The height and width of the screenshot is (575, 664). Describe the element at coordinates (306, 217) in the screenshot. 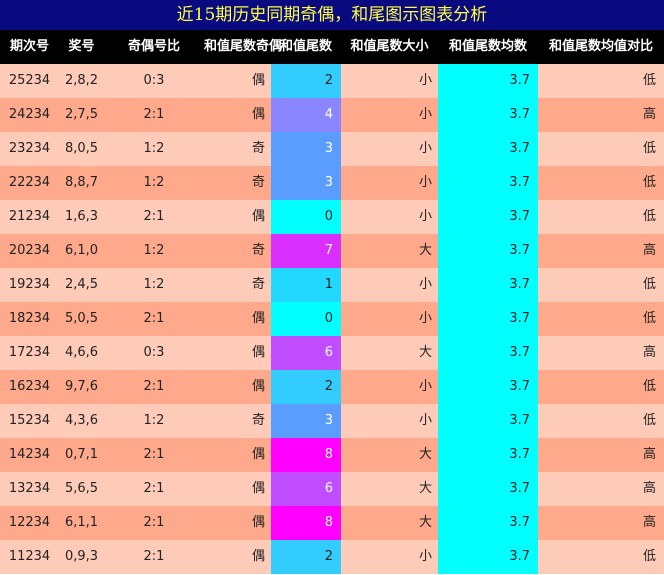

I see `cell-tail: 0` at that location.